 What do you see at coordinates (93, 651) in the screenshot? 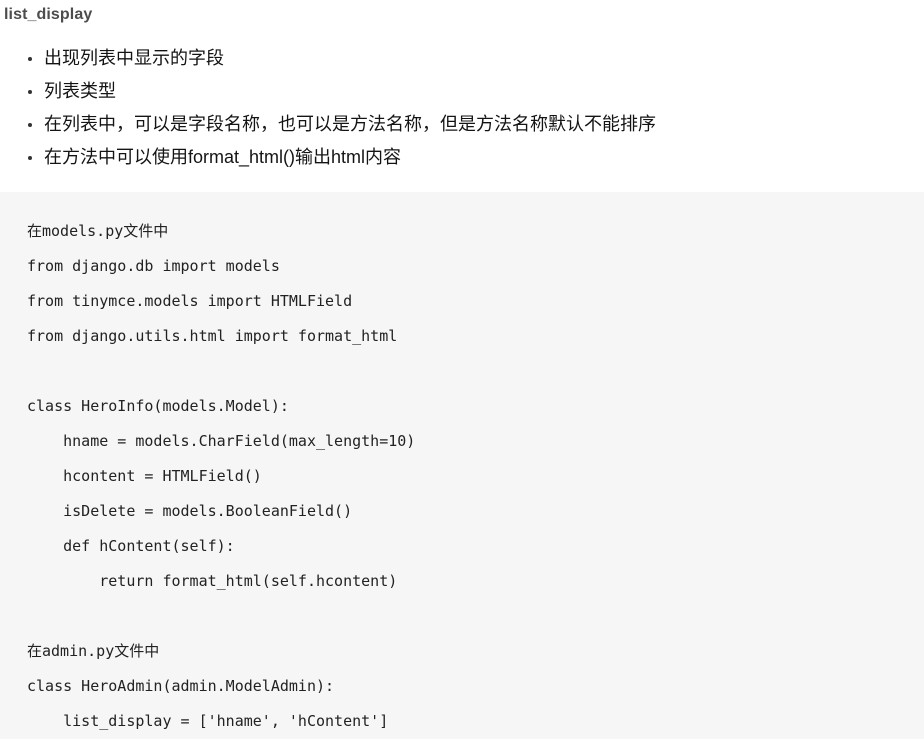
I see `code-line: 在admin.py文件中` at bounding box center [93, 651].